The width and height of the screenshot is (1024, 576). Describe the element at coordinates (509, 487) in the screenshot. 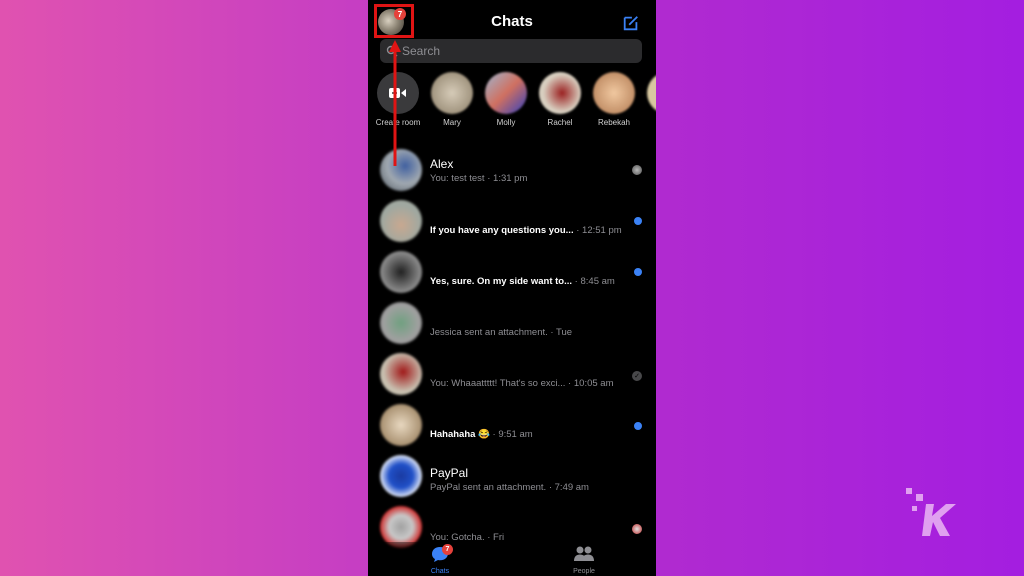

I see `chat-preview: PayPal sent an attachment. · 7:49 am` at that location.